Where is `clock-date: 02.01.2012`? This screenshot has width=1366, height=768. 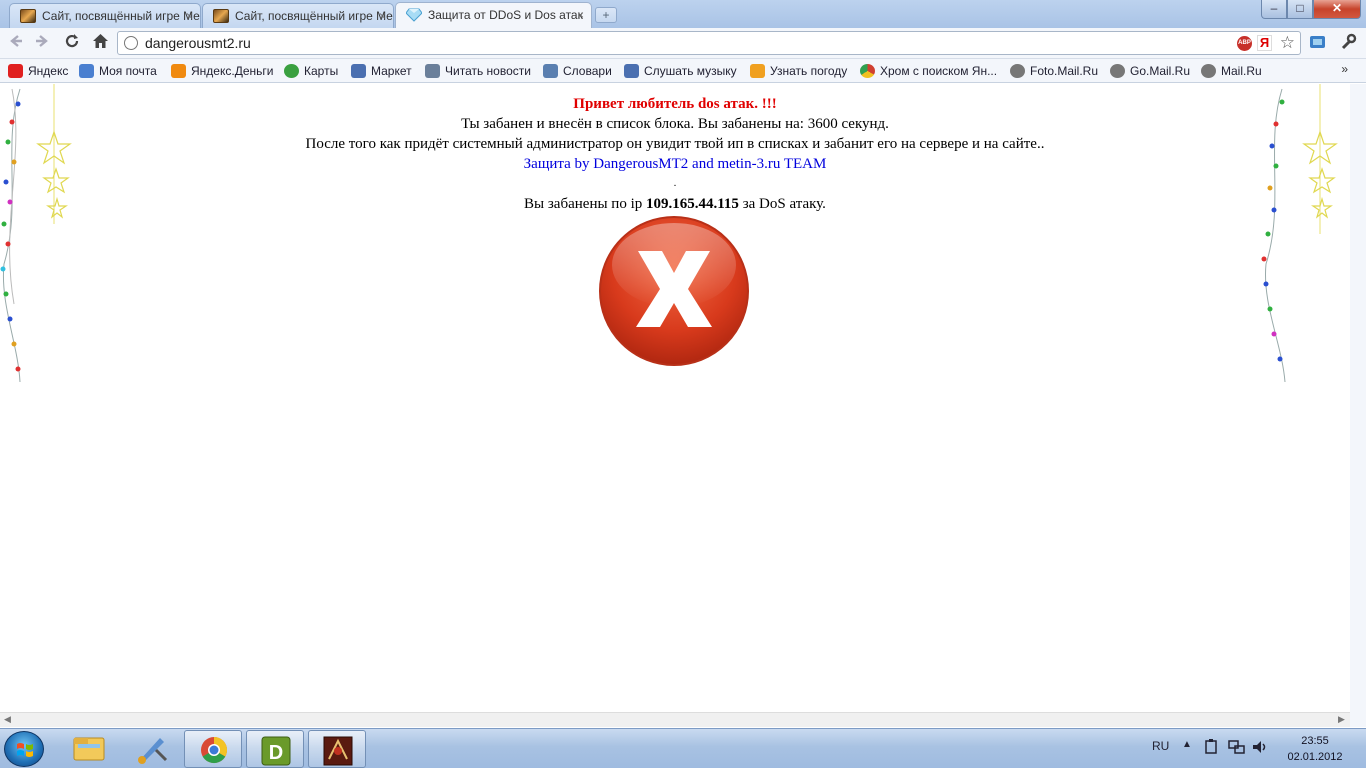 clock-date: 02.01.2012 is located at coordinates (1315, 757).